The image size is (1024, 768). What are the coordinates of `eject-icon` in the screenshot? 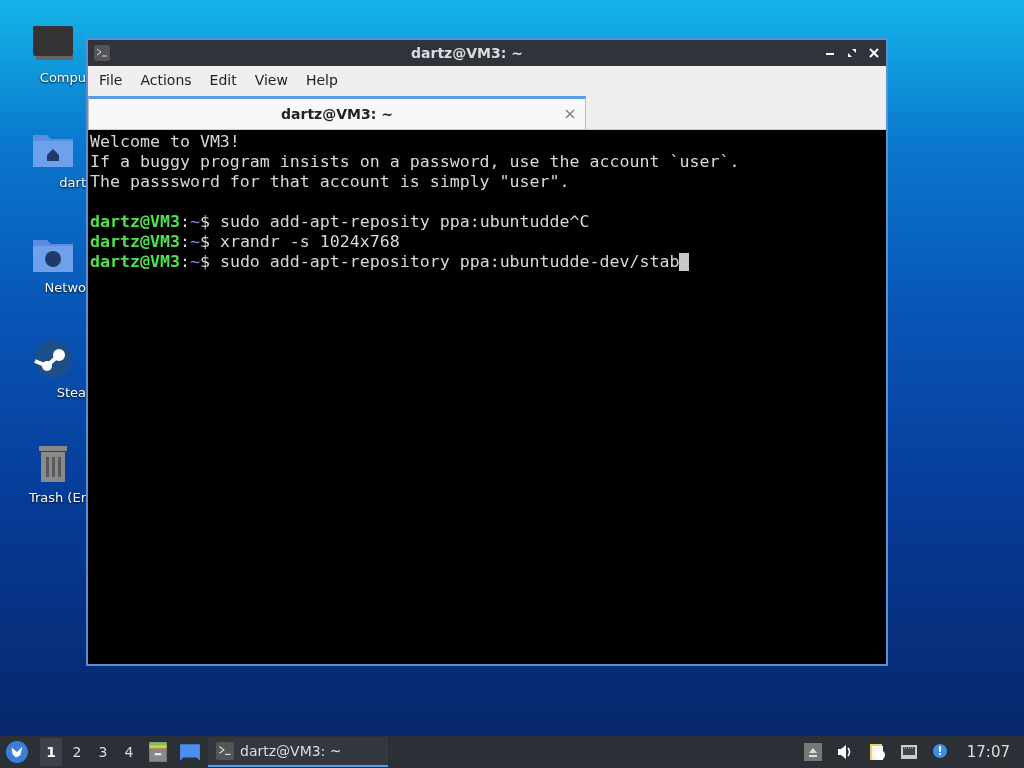 It's located at (812, 752).